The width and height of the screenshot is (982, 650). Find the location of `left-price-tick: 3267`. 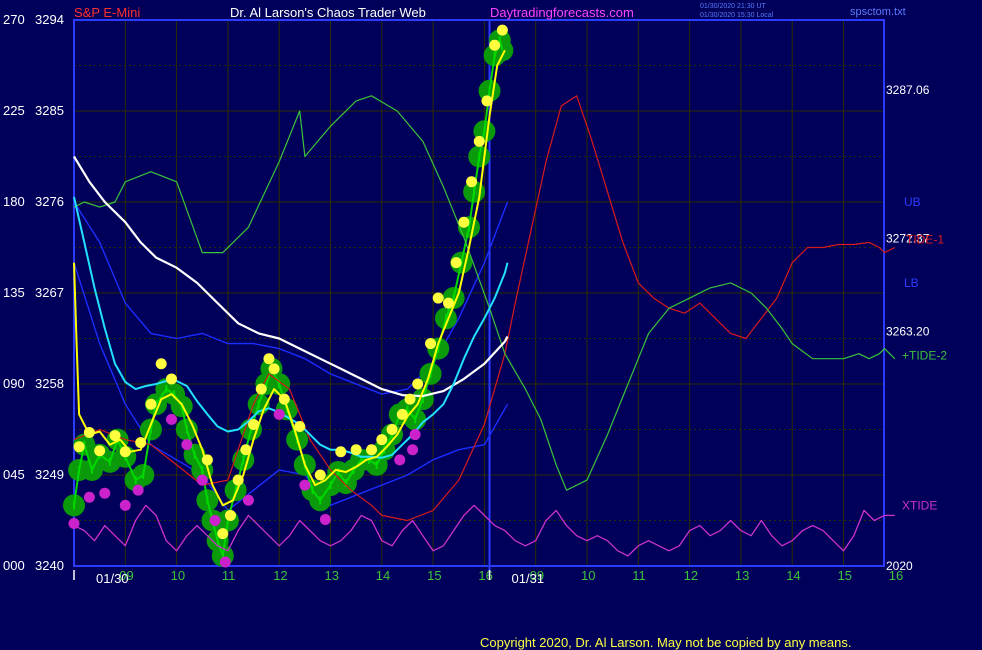

left-price-tick: 3267 is located at coordinates (49, 292).